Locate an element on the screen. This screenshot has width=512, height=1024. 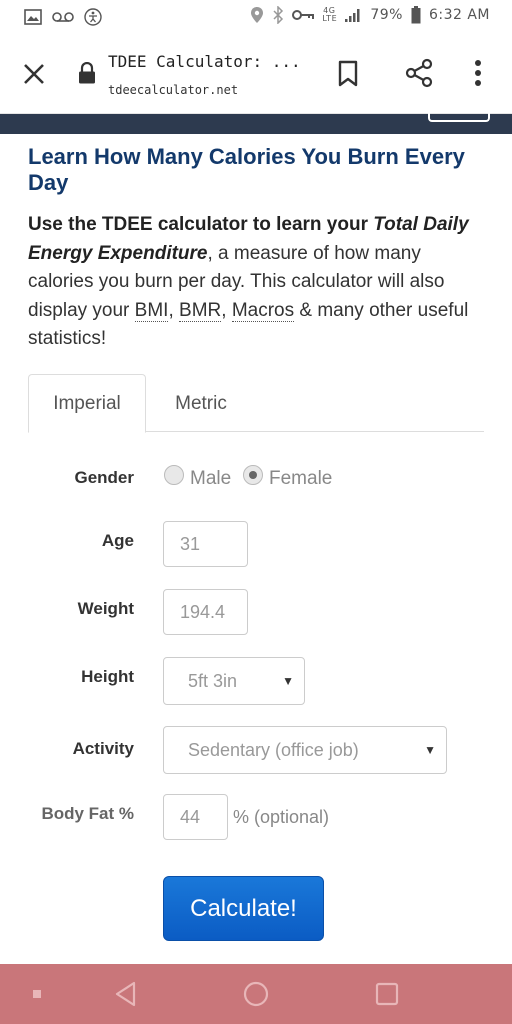
status-right-icons: 4G LTE 79% 6:32 AM is located at coordinates (370, 15).